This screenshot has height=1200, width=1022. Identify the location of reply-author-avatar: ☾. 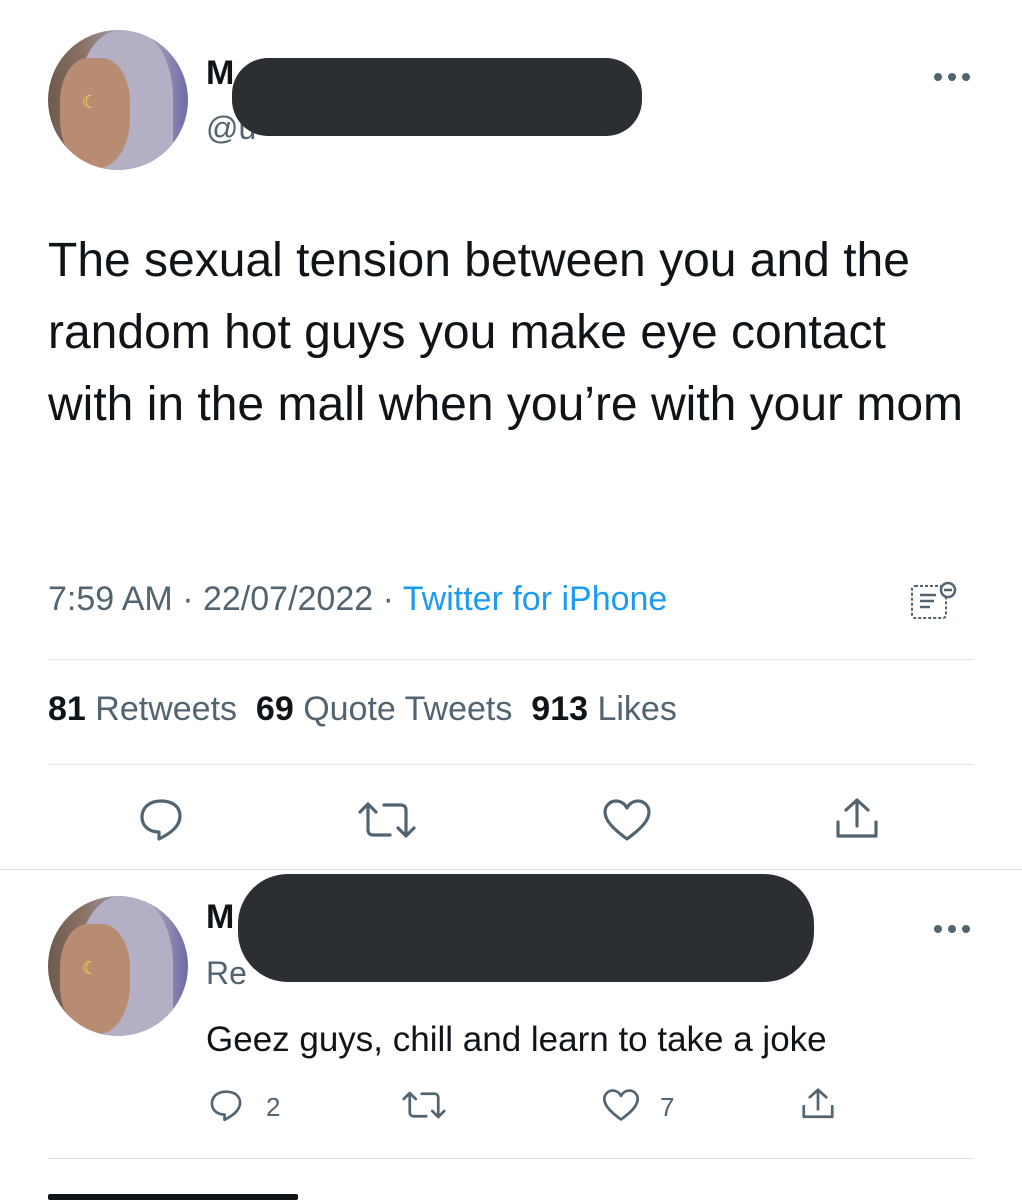
(118, 966).